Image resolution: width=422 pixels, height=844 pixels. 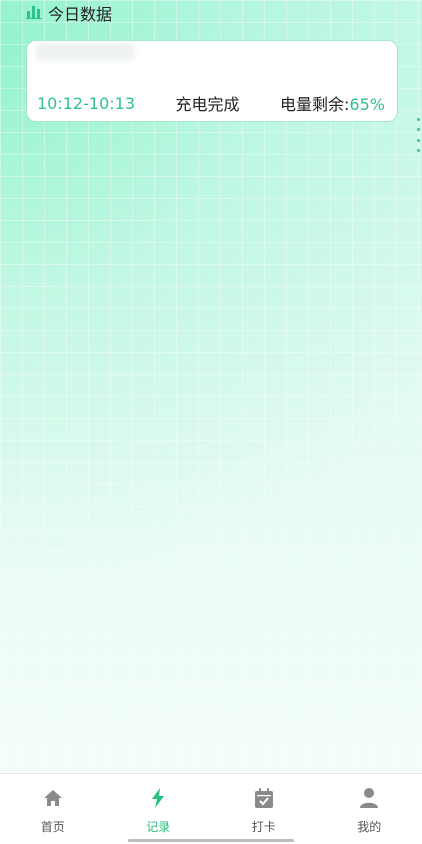 I want to click on scroll-indicator, so click(x=418, y=135).